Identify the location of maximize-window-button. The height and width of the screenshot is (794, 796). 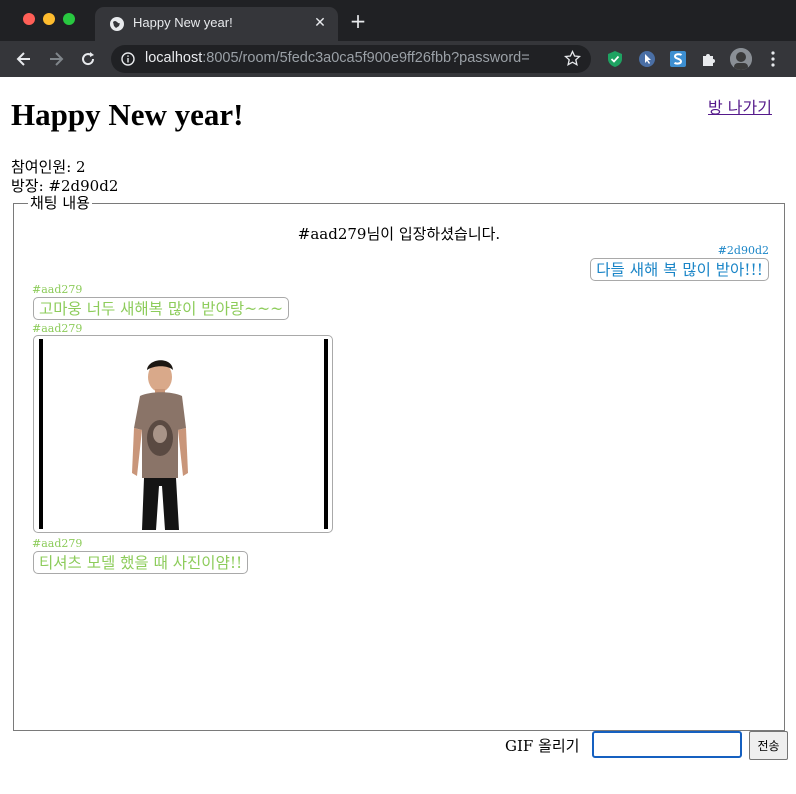
(69, 19).